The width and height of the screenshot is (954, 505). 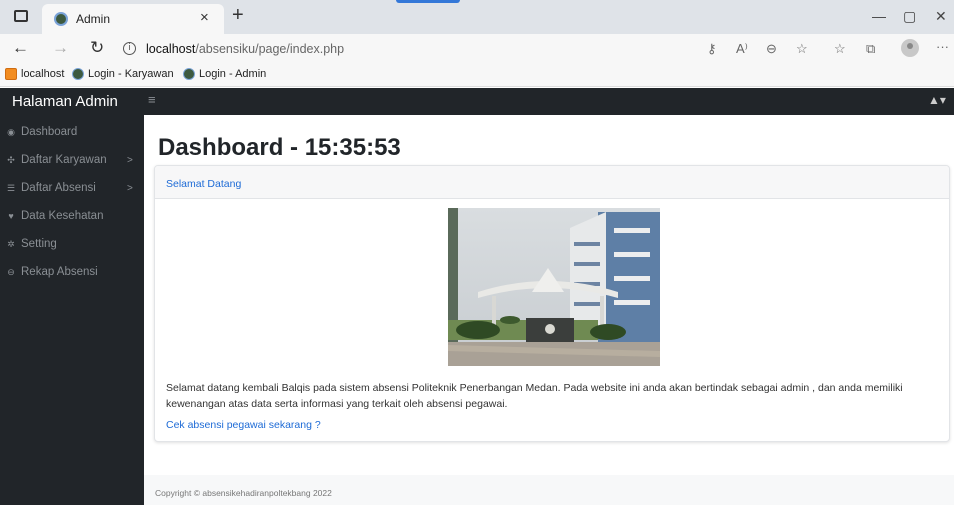 What do you see at coordinates (171, 49) in the screenshot?
I see `url-host: localhost` at bounding box center [171, 49].